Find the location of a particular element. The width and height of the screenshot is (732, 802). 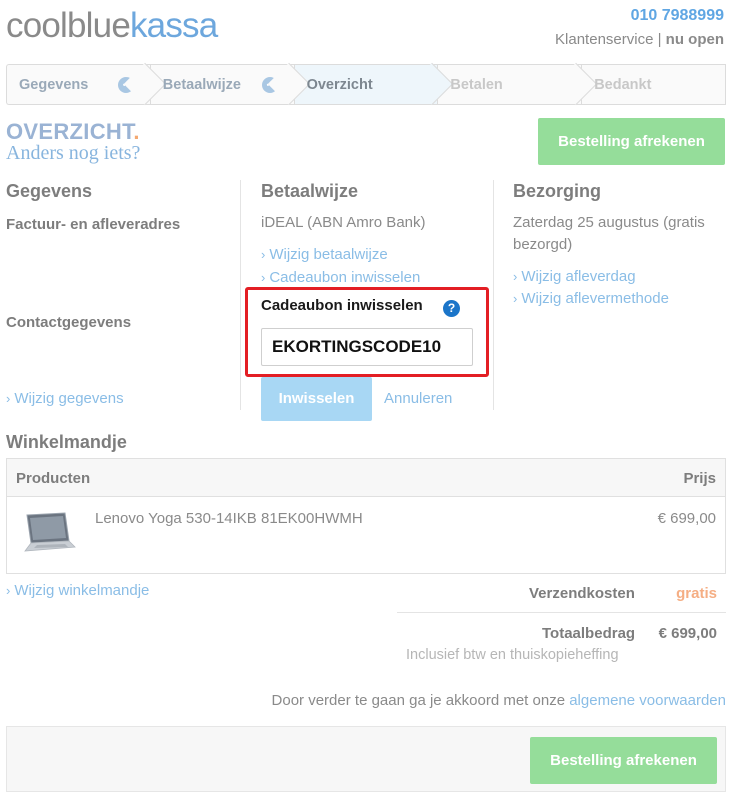

edit-payment-text: Wijzig betaalwijze is located at coordinates (328, 254).